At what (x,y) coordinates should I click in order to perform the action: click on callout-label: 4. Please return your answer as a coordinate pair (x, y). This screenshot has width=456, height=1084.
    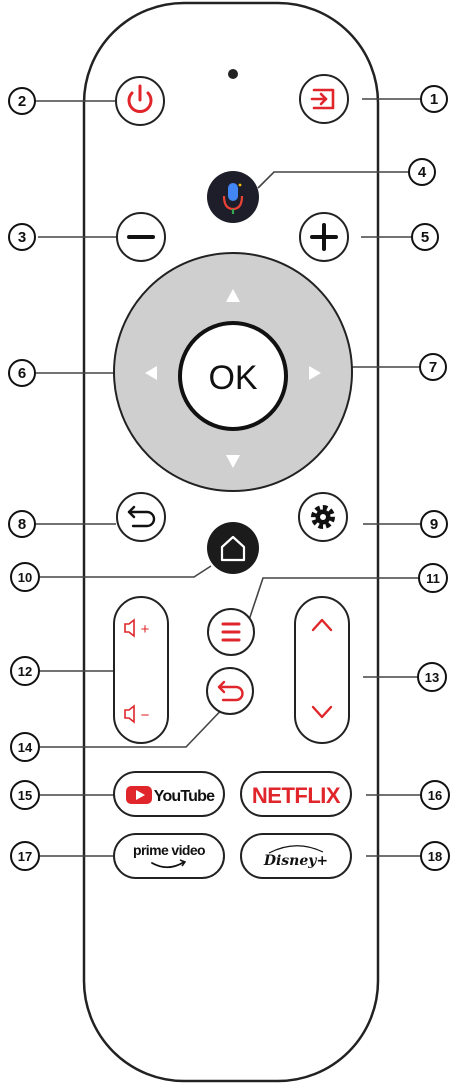
    Looking at the image, I should click on (422, 172).